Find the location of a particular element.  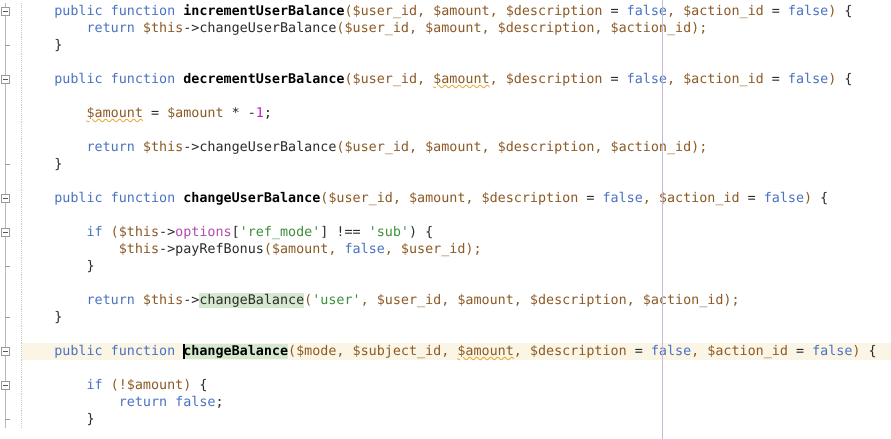

code-line: $this->payRefBonus($amount, false, $user_id); is located at coordinates (300, 249).